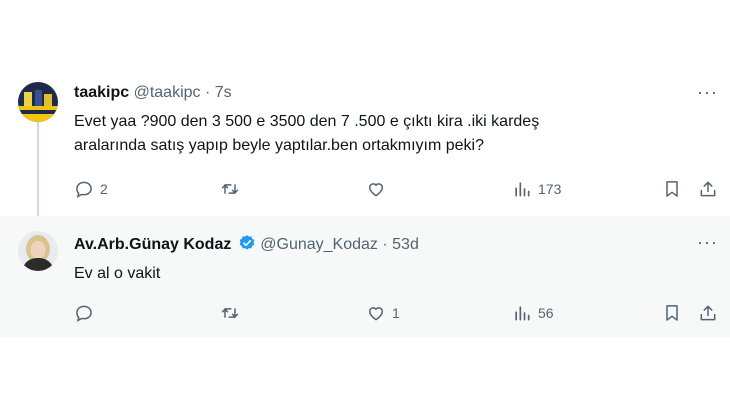 The image size is (730, 420). Describe the element at coordinates (104, 189) in the screenshot. I see `reply-count: 2` at that location.